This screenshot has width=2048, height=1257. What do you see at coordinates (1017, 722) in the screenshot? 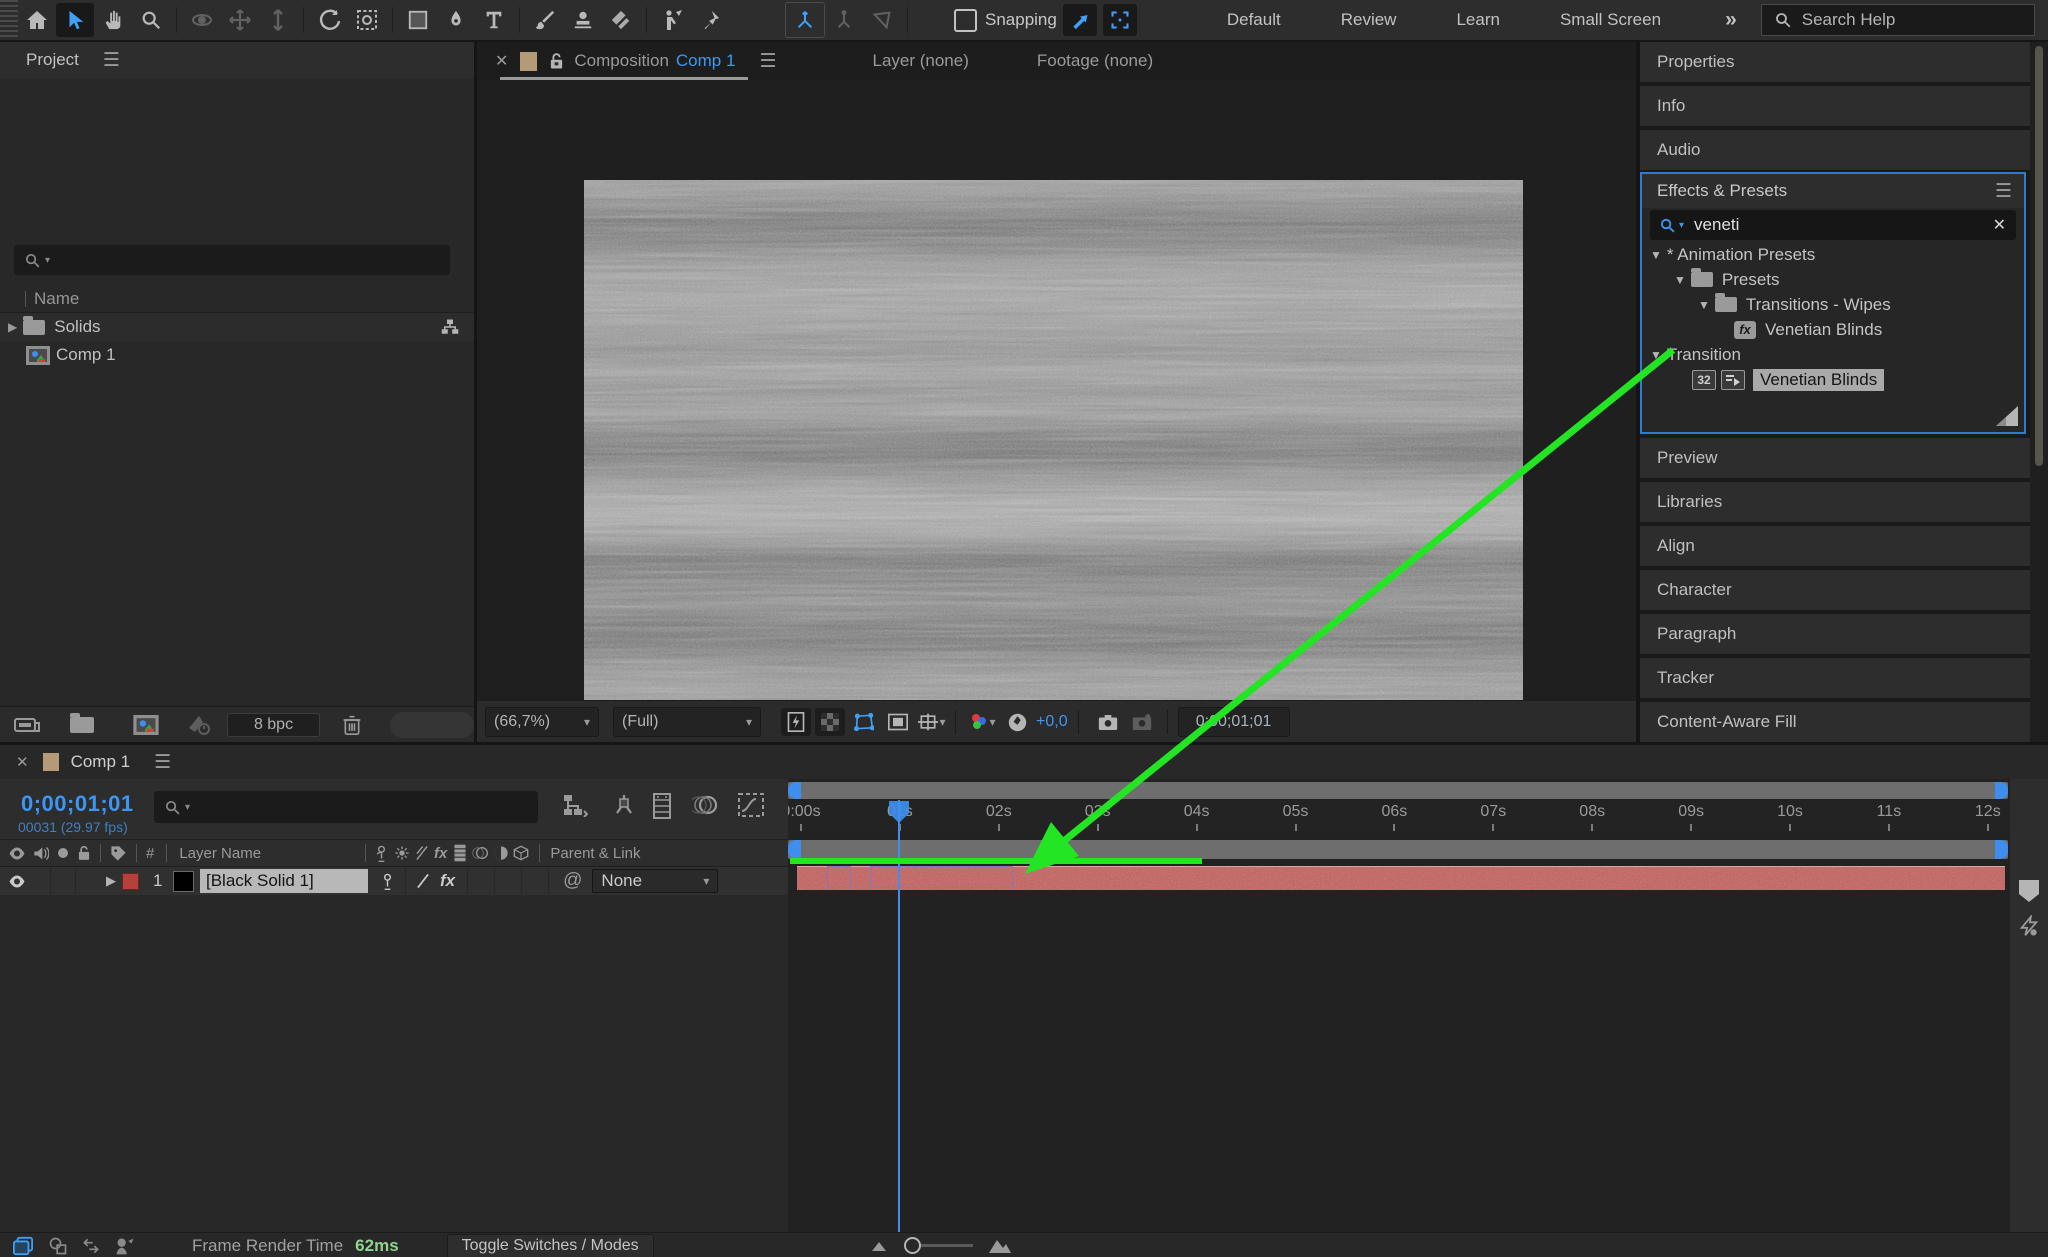
I see `exposure-icon` at bounding box center [1017, 722].